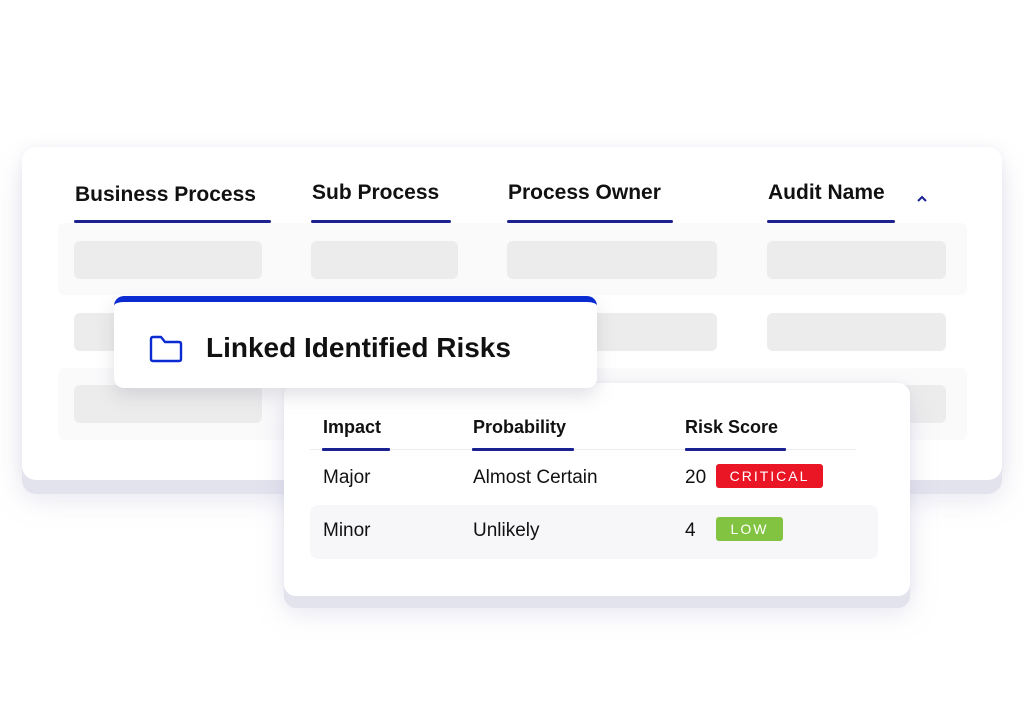 The height and width of the screenshot is (717, 1024). I want to click on risk-level-badge: LOW, so click(749, 529).